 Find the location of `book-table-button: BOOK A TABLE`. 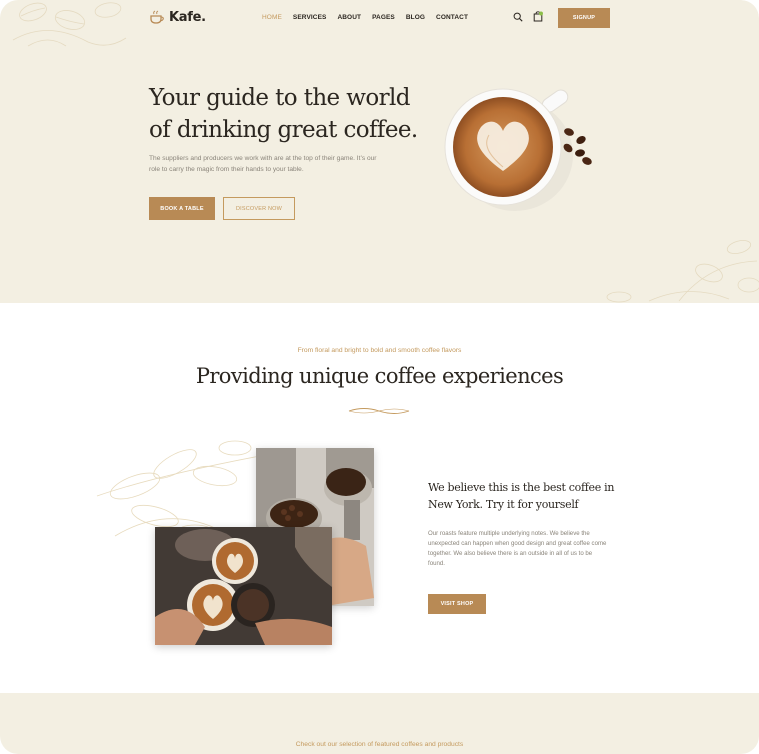

book-table-button: BOOK A TABLE is located at coordinates (182, 208).